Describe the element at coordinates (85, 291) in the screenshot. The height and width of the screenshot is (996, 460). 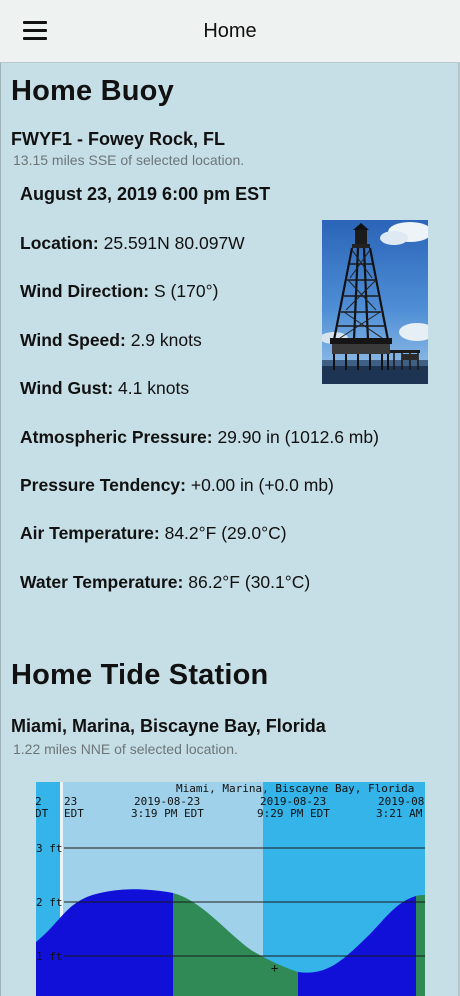
I see `reading-label: Wind Direction:` at that location.